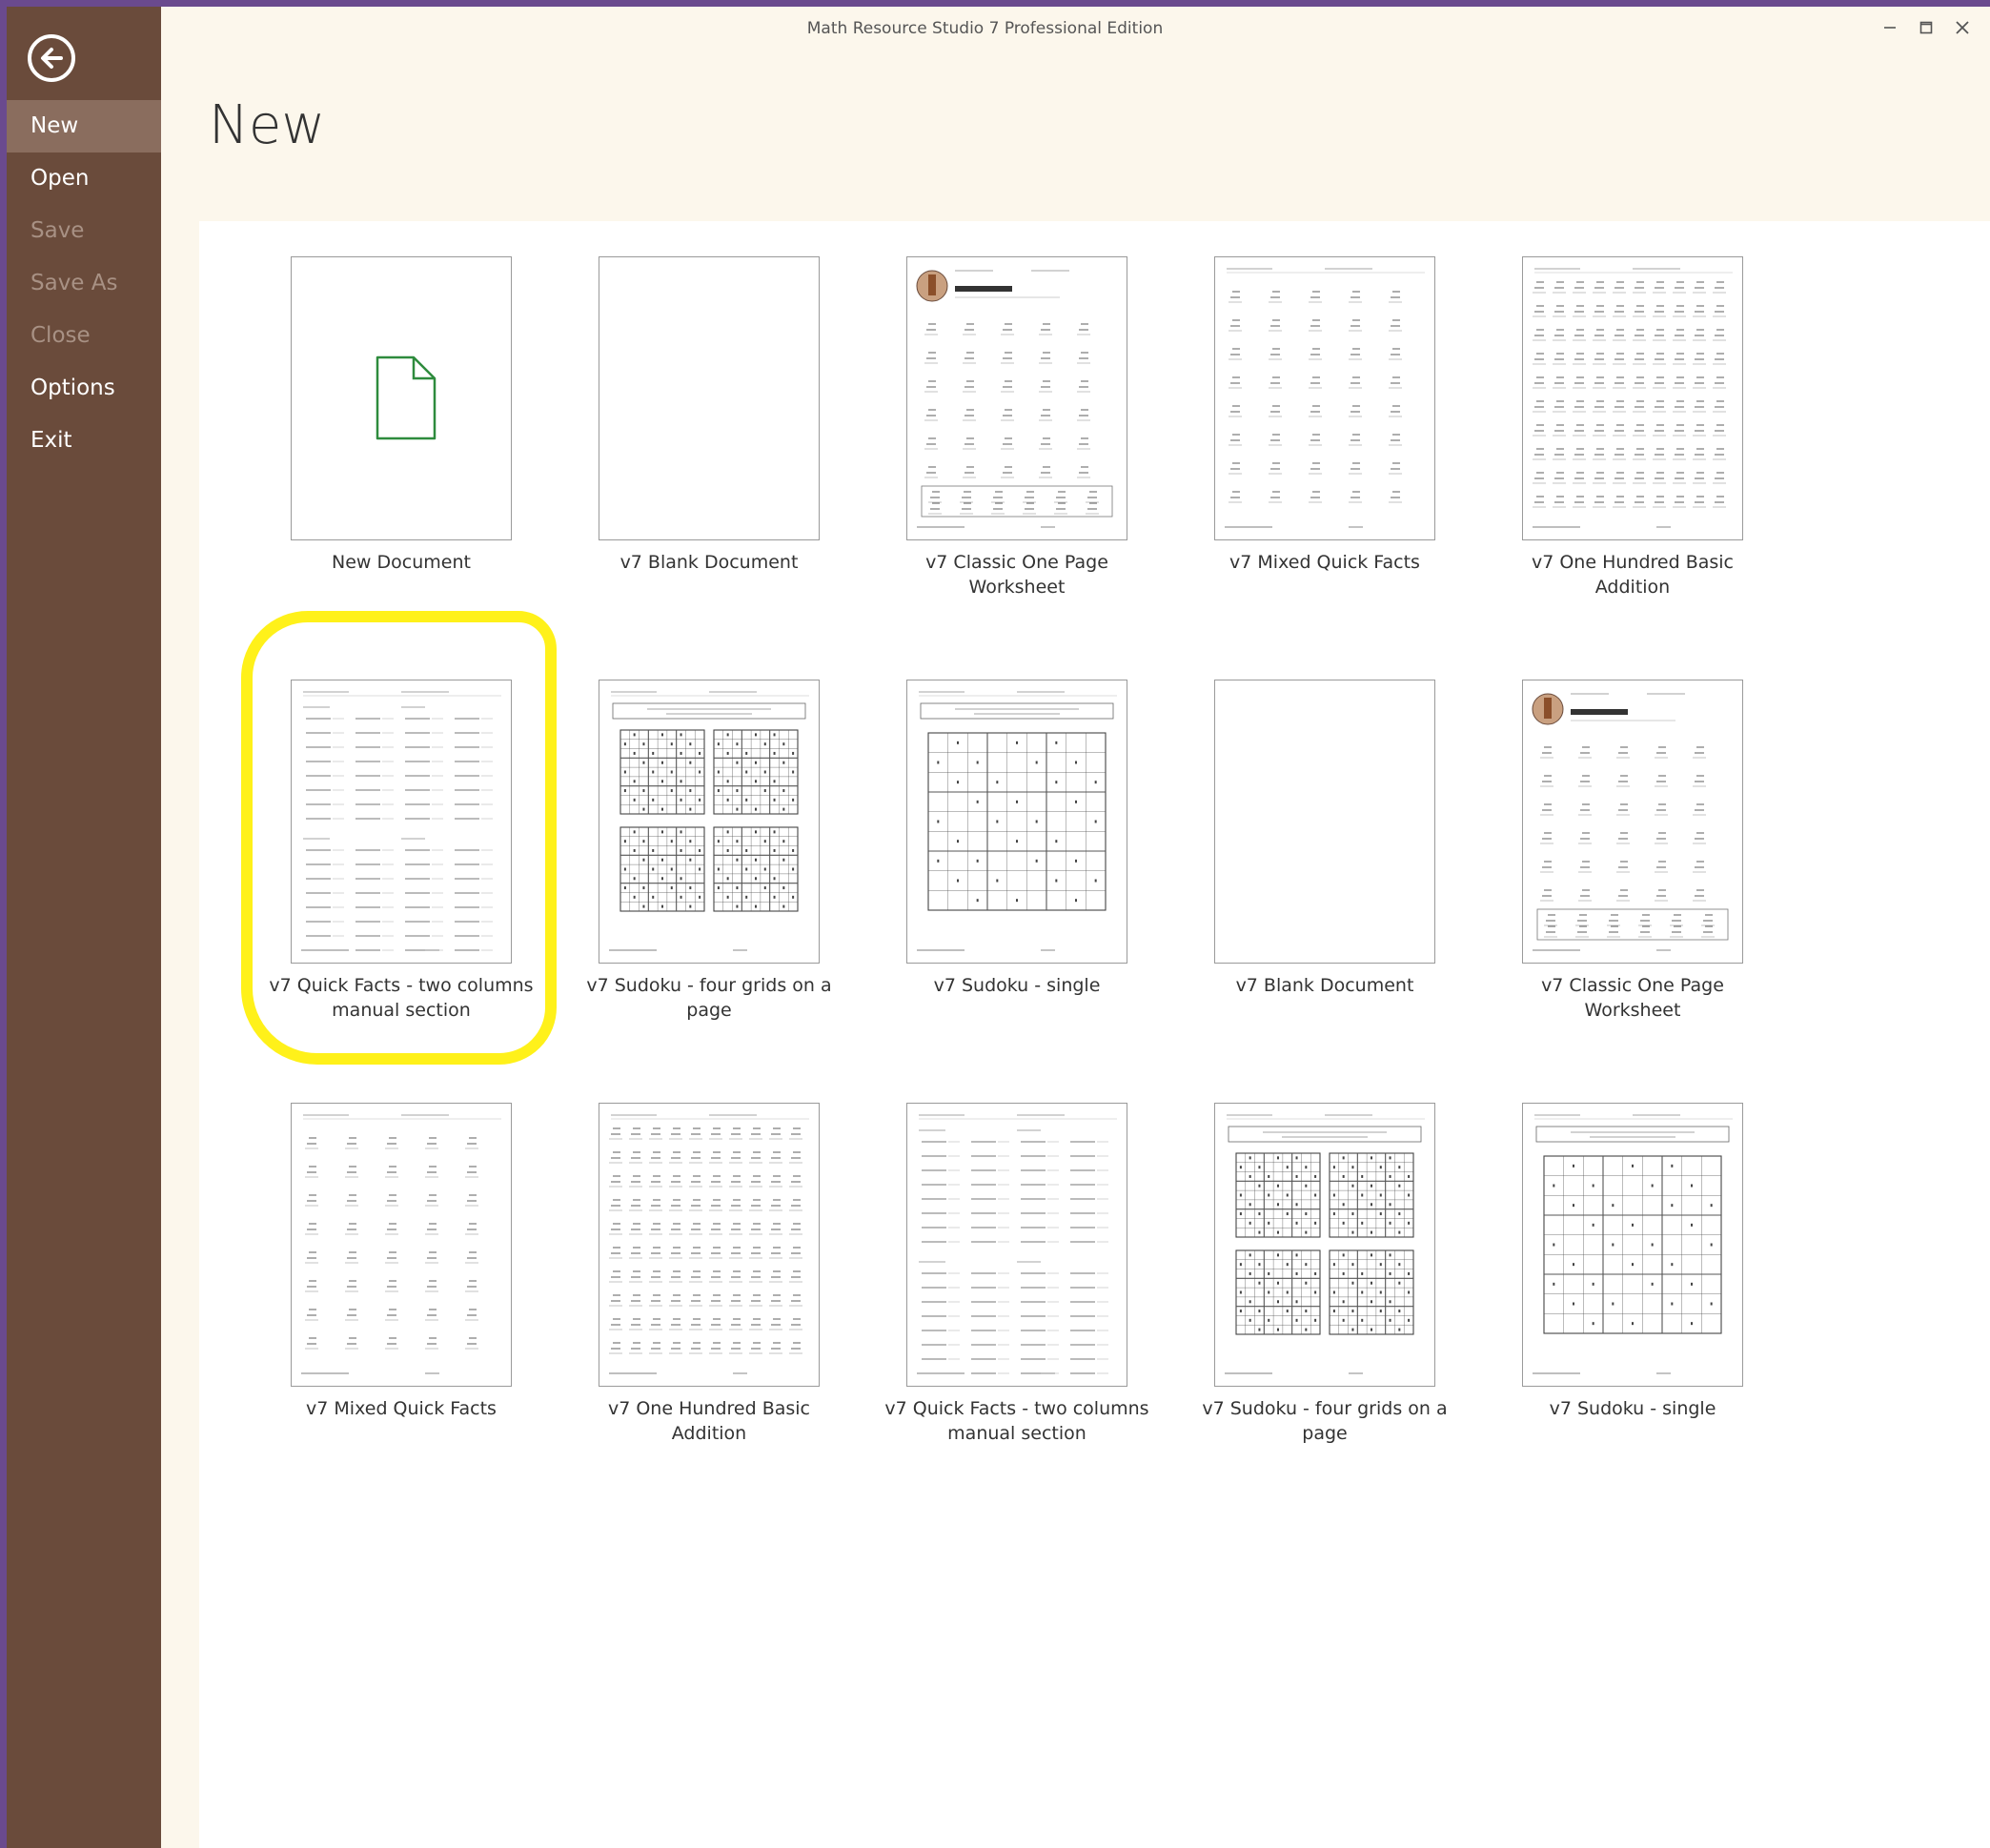  I want to click on window-controls, so click(1926, 27).